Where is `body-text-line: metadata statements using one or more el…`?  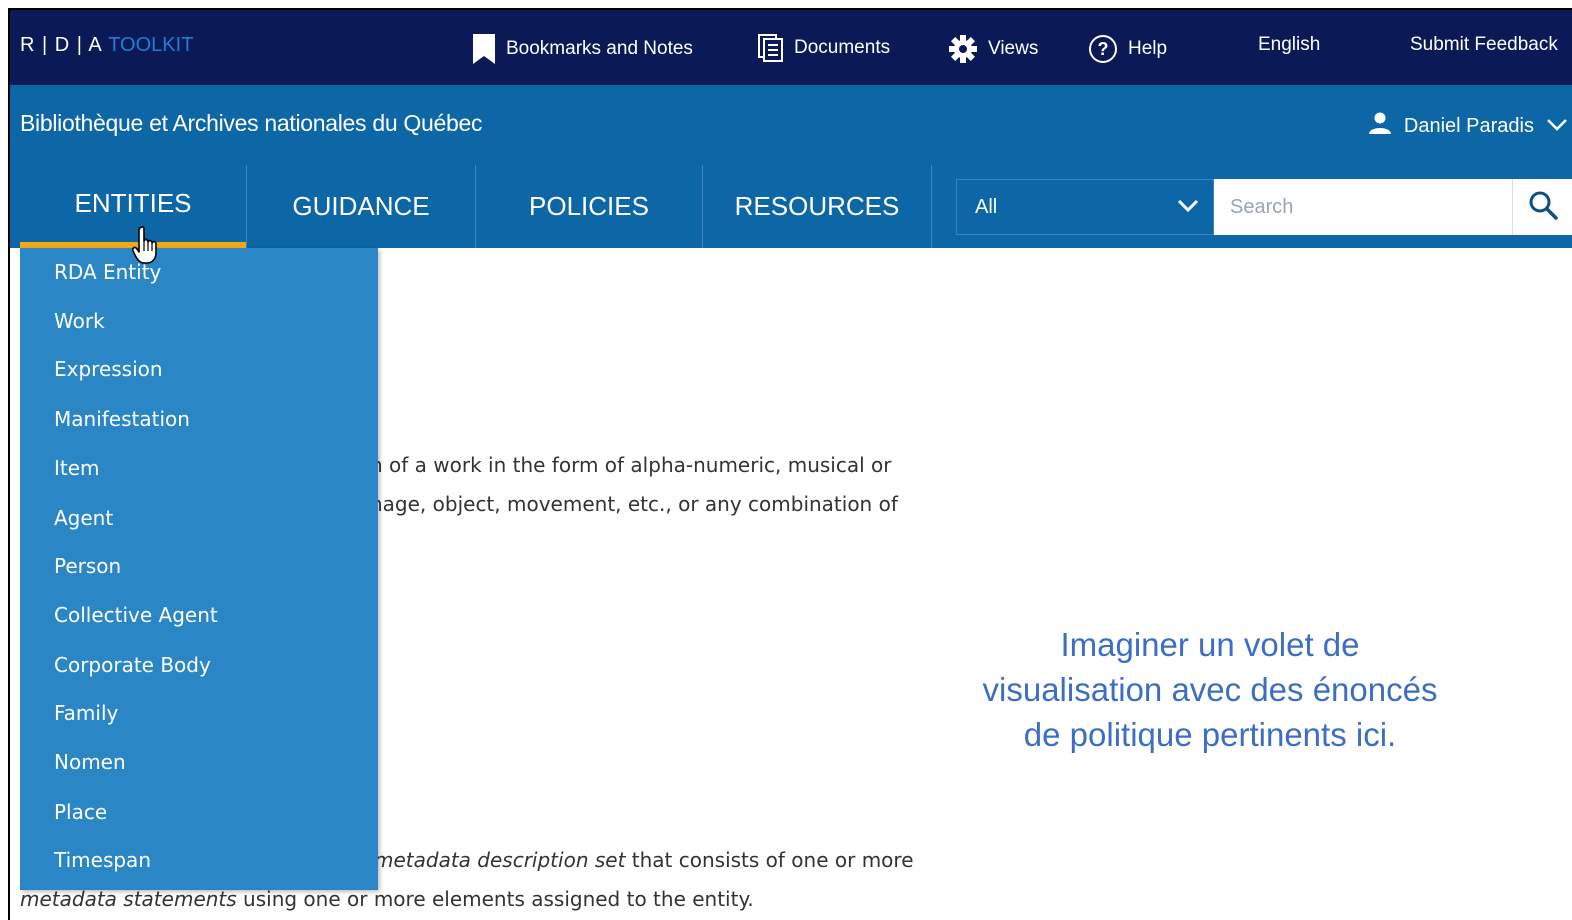 body-text-line: metadata statements using one or more el… is located at coordinates (387, 899).